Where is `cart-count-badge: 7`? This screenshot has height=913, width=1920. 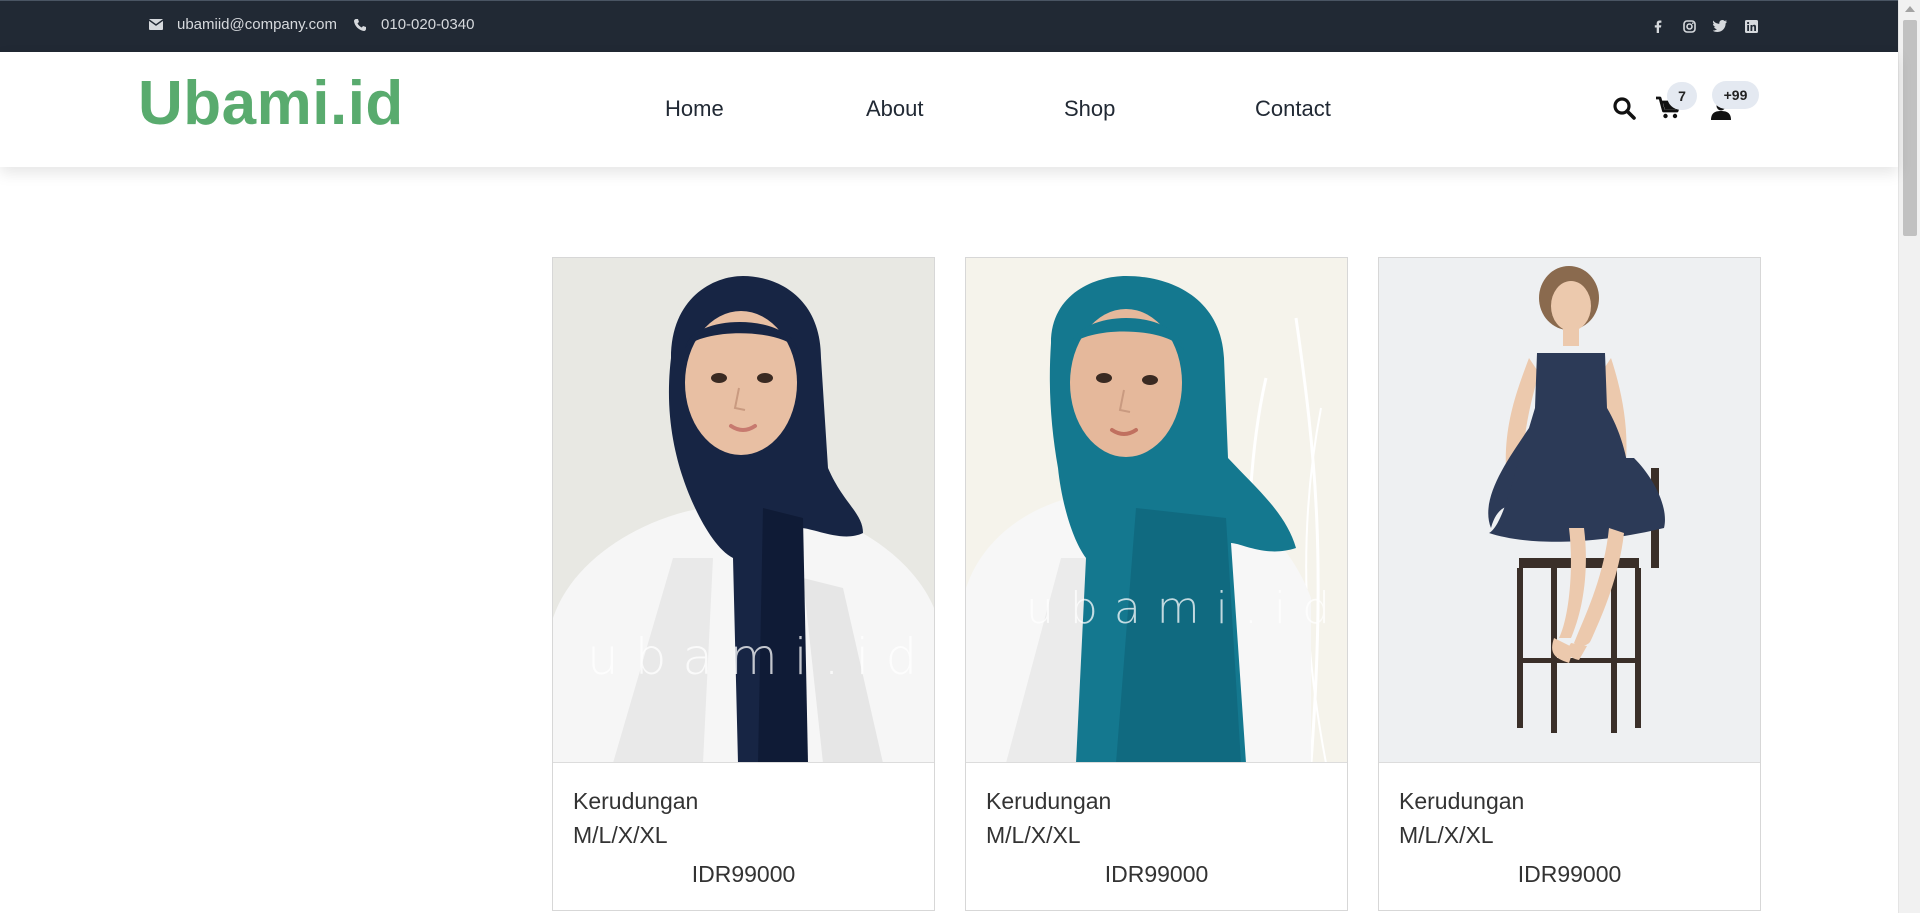
cart-count-badge: 7 is located at coordinates (1682, 96).